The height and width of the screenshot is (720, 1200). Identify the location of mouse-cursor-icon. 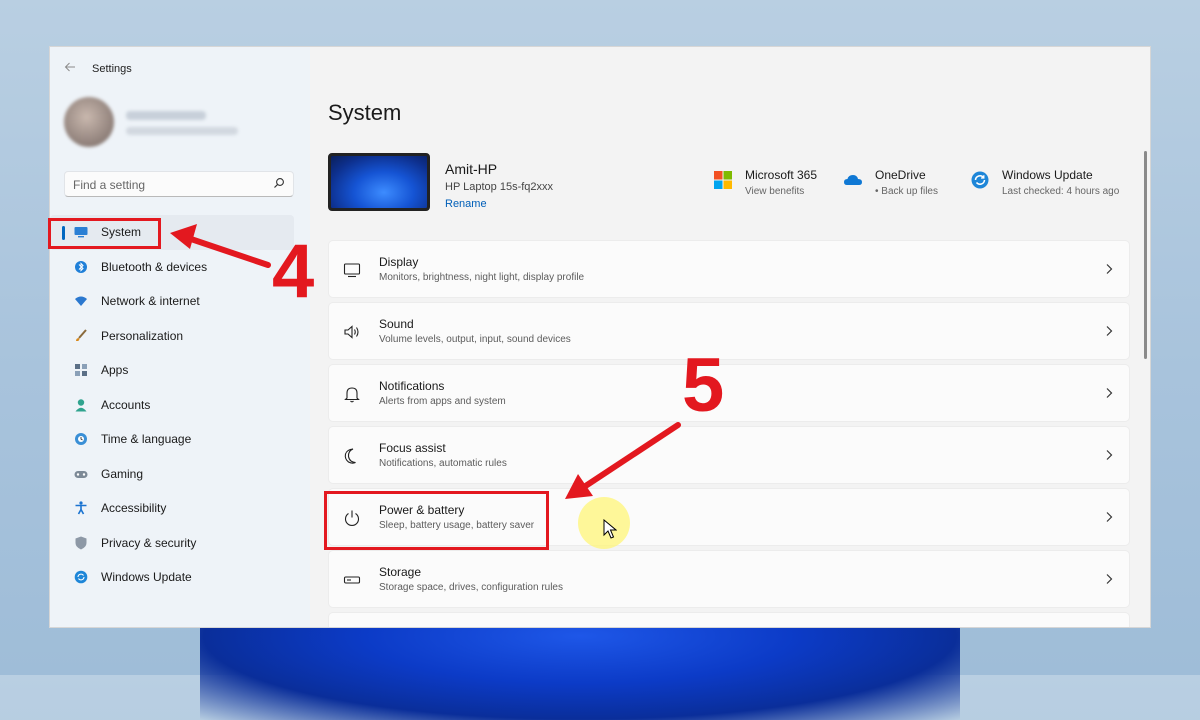
(610, 529).